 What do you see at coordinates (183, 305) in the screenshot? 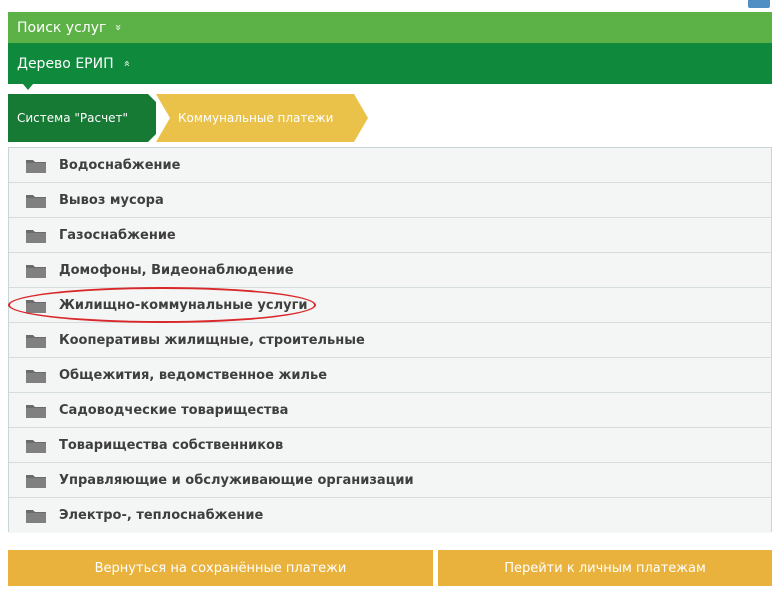
I see `list-item-label: Жилищно-коммунальные услуги` at bounding box center [183, 305].